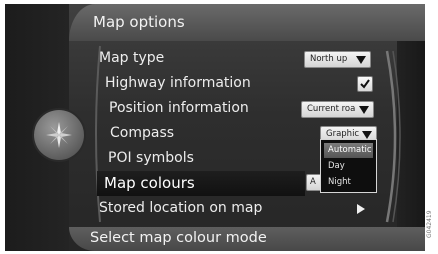 This screenshot has width=438, height=254. Describe the element at coordinates (247, 22) in the screenshot. I see `header-bar: Map options` at that location.